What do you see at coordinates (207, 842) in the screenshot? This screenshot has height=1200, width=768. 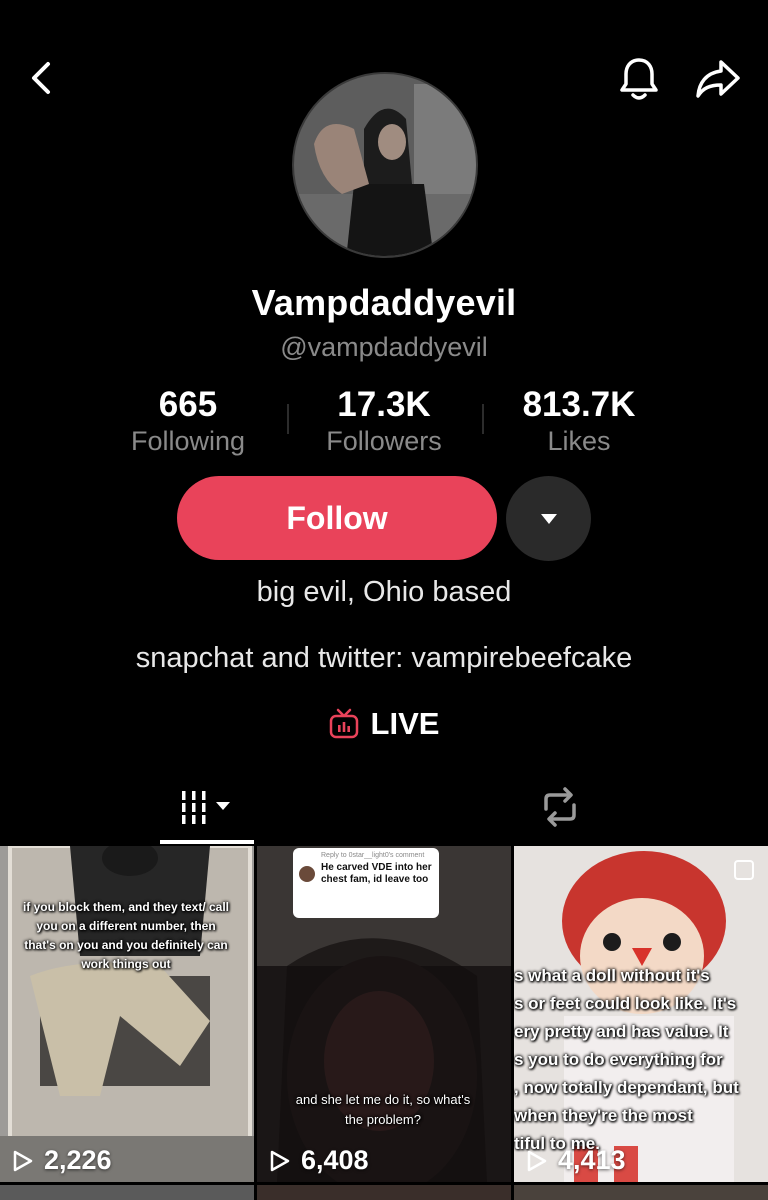 I see `active-tab-indicator` at bounding box center [207, 842].